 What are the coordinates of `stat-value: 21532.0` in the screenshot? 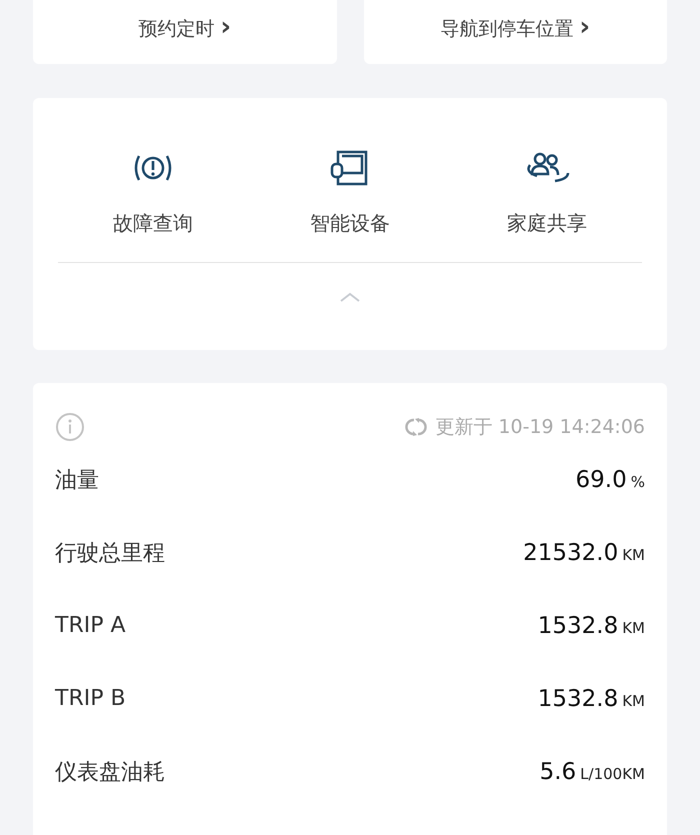 It's located at (570, 553).